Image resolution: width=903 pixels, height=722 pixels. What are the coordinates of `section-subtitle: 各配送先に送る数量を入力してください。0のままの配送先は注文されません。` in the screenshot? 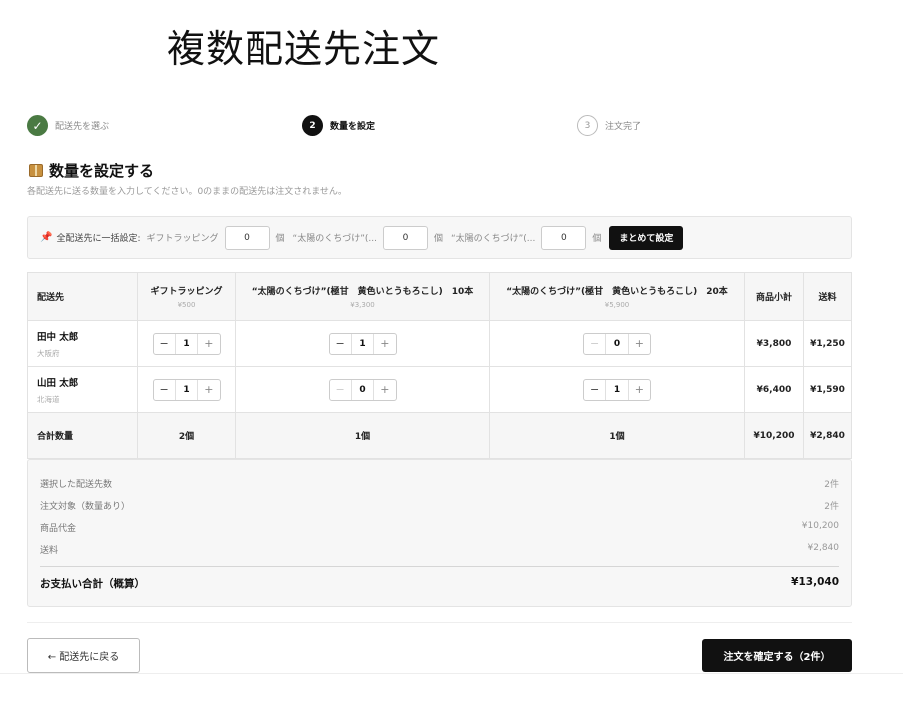 It's located at (187, 192).